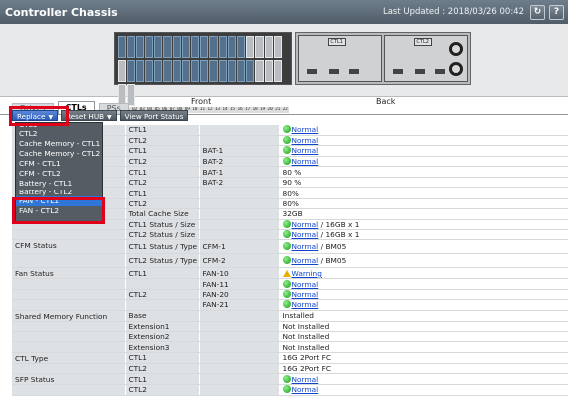  I want to click on menu-item-fan-ctl1: FAN - CTL1, so click(59, 200).